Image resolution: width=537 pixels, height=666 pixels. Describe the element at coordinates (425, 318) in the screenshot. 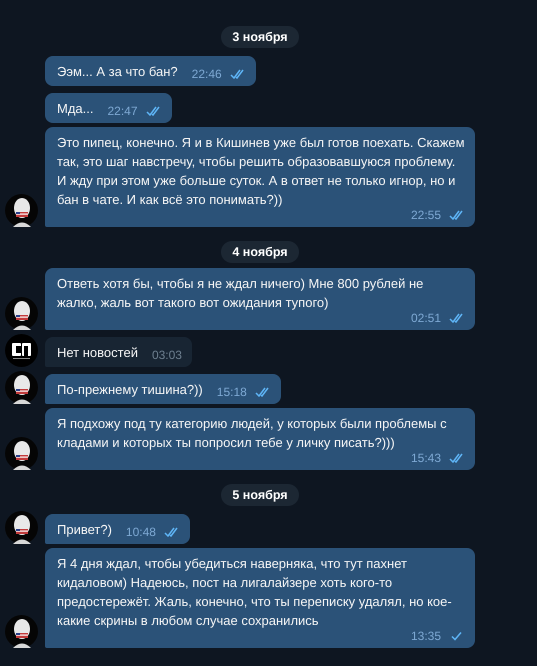

I see `message-time: 02:51` at that location.